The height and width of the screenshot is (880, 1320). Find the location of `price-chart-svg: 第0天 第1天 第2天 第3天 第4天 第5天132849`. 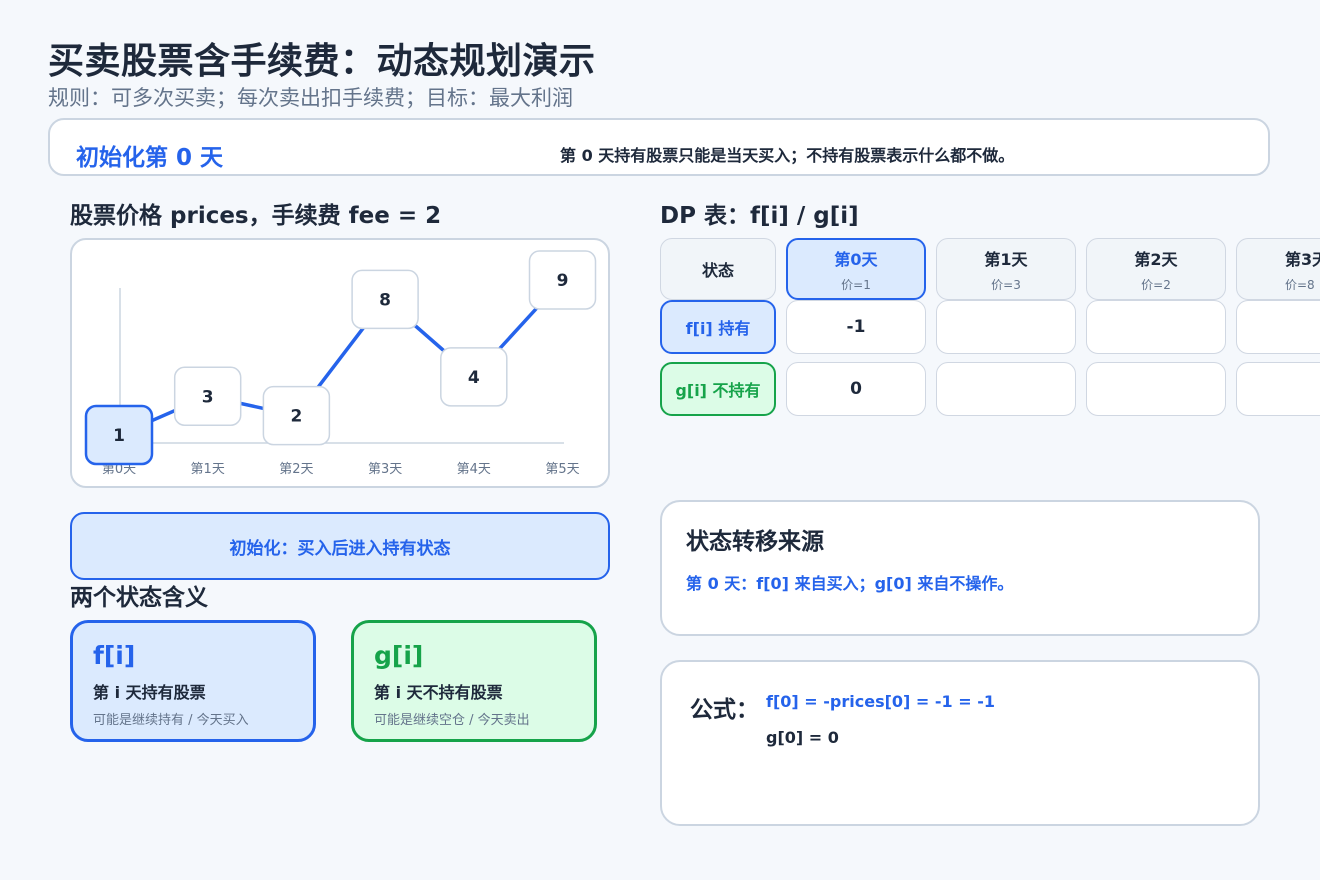

price-chart-svg: 第0天 第1天 第2天 第3天 第4天 第5天132849 is located at coordinates (340, 363).